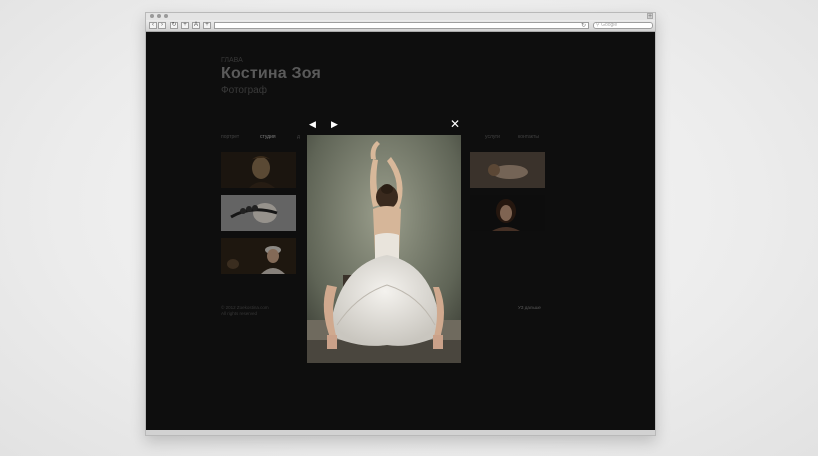 This screenshot has height=456, width=818. Describe the element at coordinates (152, 16) in the screenshot. I see `window-close-dot` at that location.